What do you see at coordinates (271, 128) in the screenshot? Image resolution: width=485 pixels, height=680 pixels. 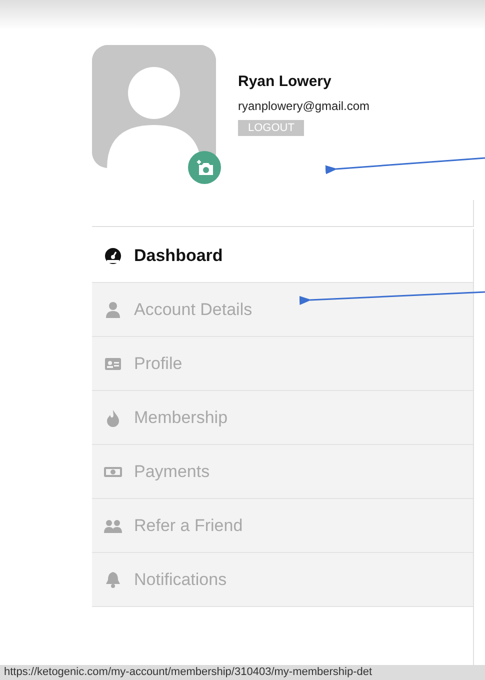 I see `logout-button: LOGOUT` at bounding box center [271, 128].